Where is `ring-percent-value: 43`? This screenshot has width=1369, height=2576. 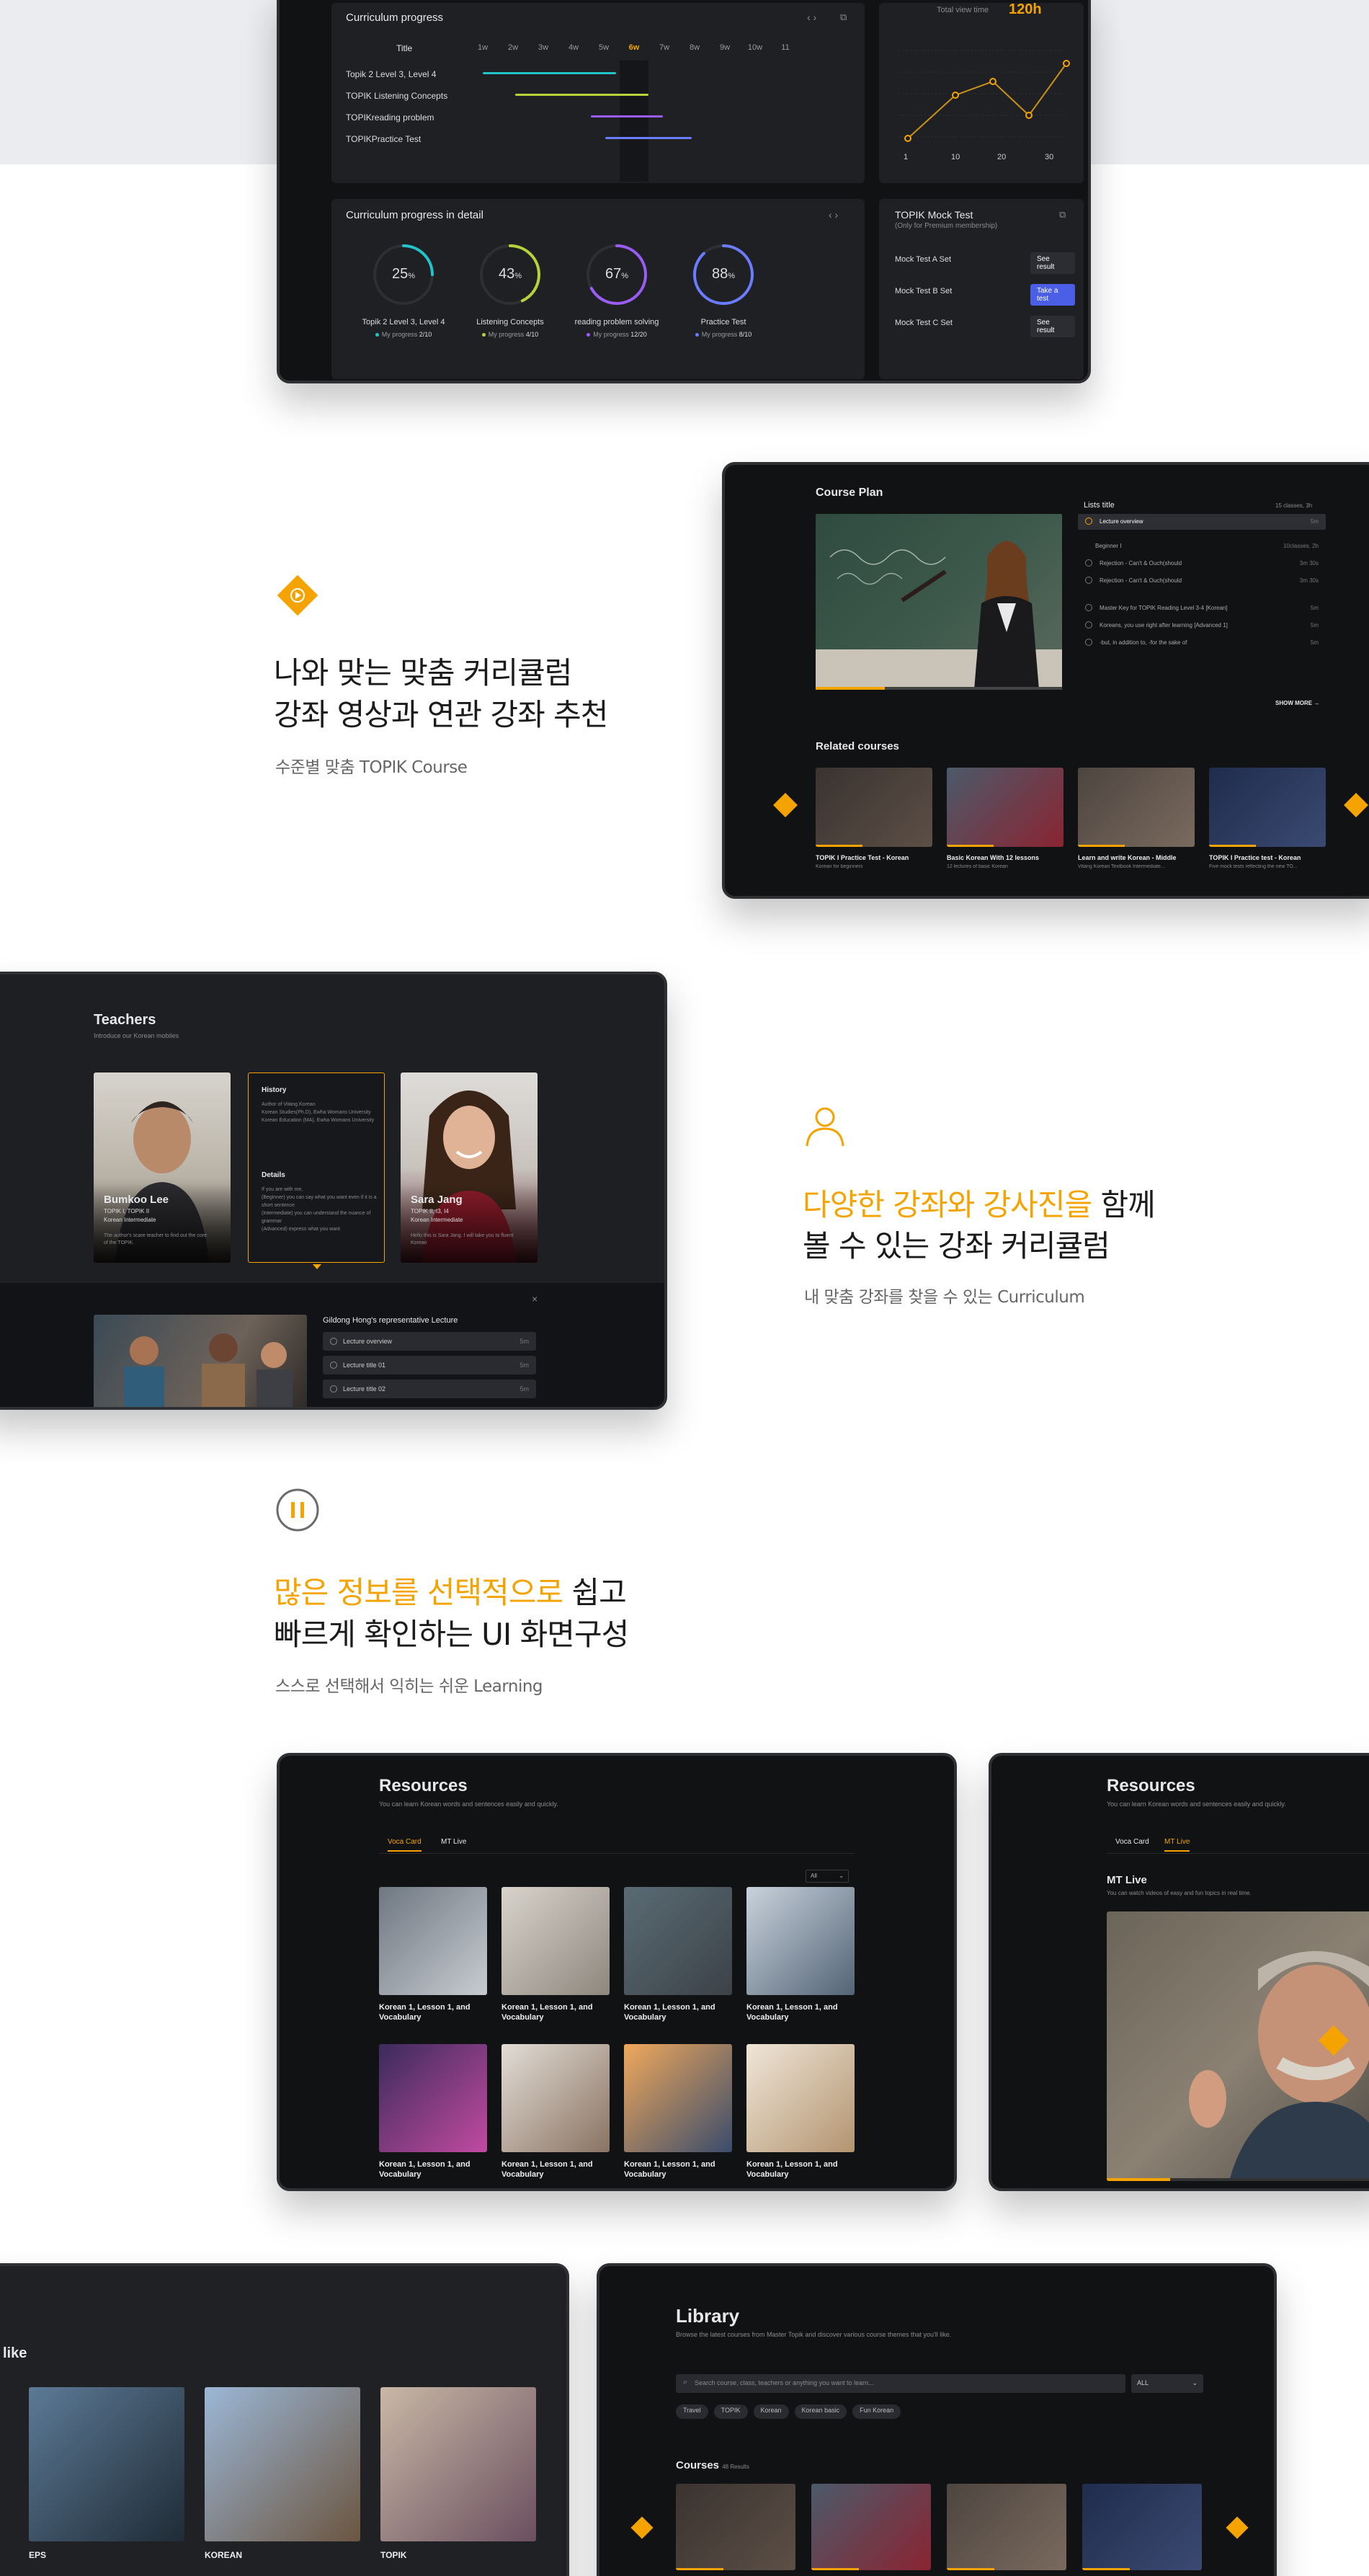
ring-percent-value: 43 is located at coordinates (507, 274).